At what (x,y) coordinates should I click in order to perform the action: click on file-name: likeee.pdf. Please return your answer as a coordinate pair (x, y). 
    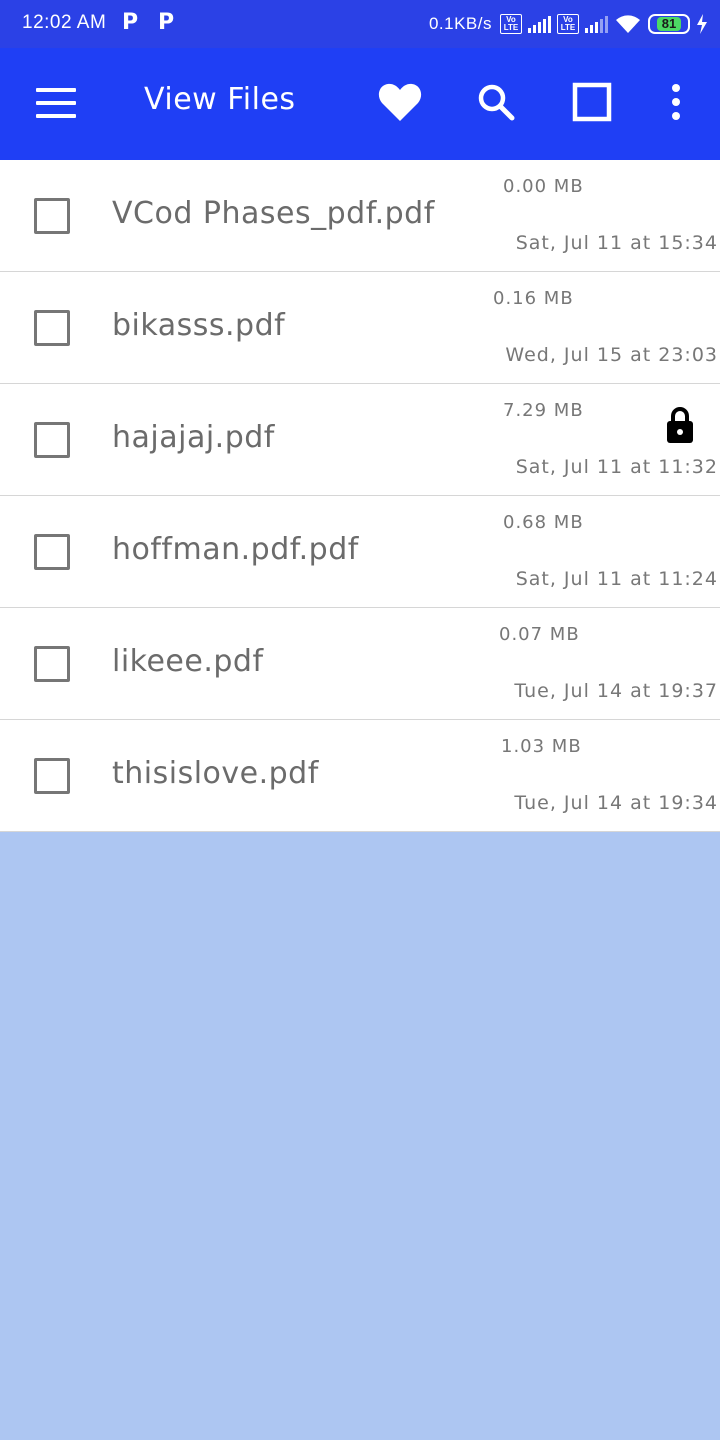
    Looking at the image, I should click on (188, 661).